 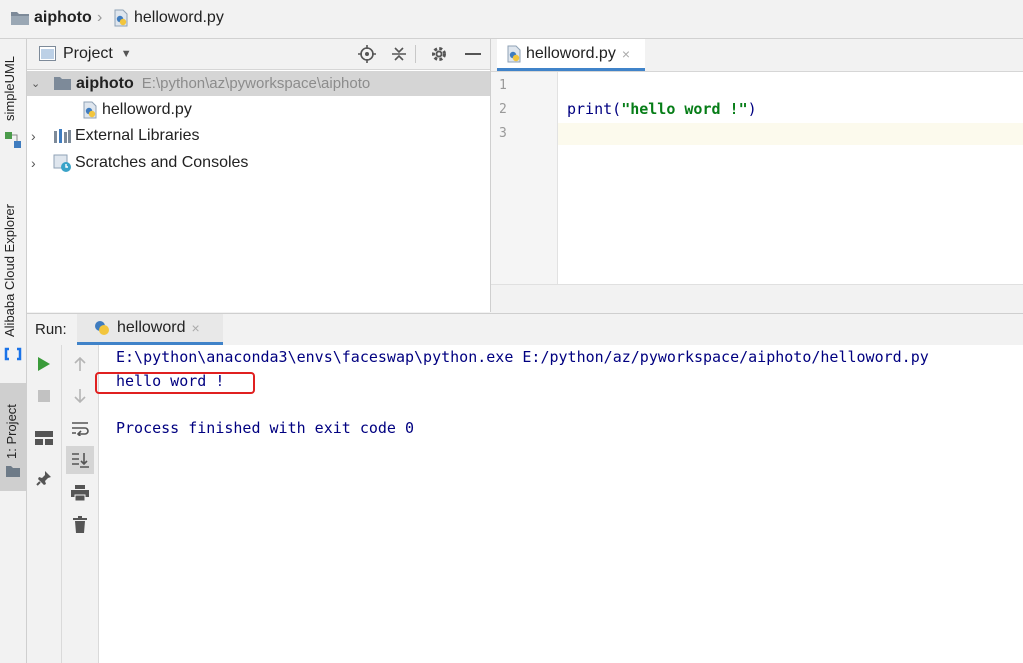 What do you see at coordinates (525, 329) in the screenshot?
I see `run-panel-header: Run: helloword ×` at bounding box center [525, 329].